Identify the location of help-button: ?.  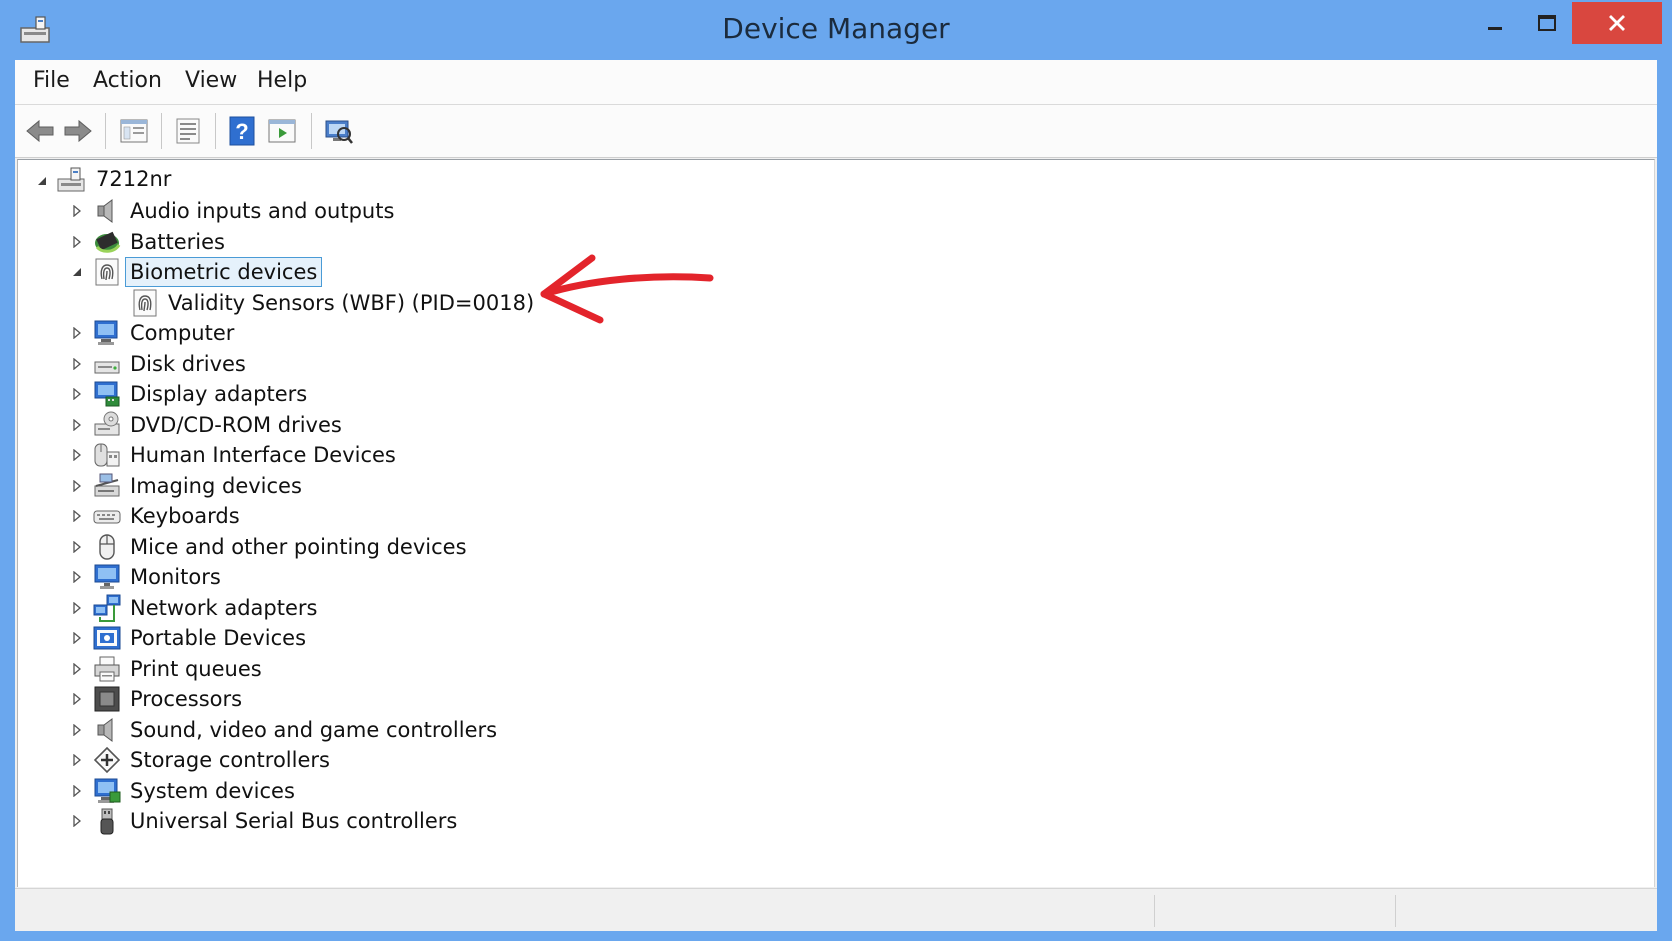
(242, 131).